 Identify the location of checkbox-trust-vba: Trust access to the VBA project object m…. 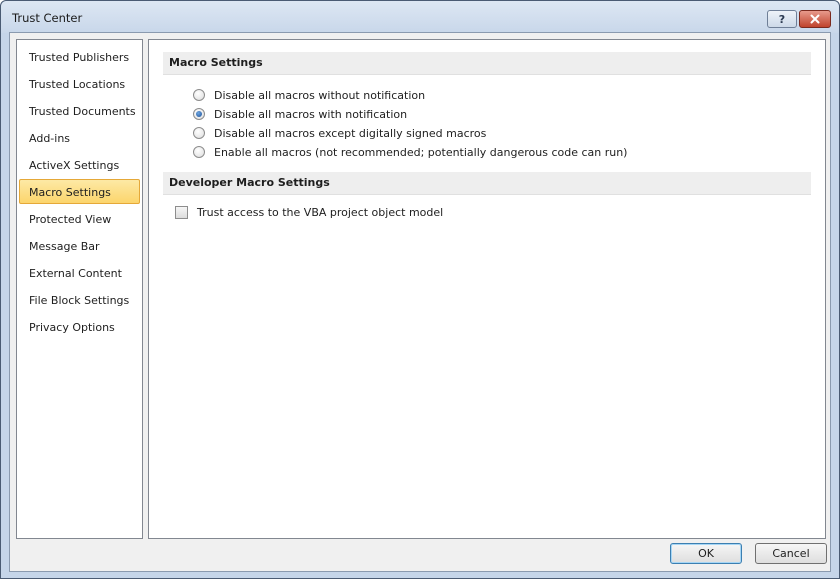
(309, 212).